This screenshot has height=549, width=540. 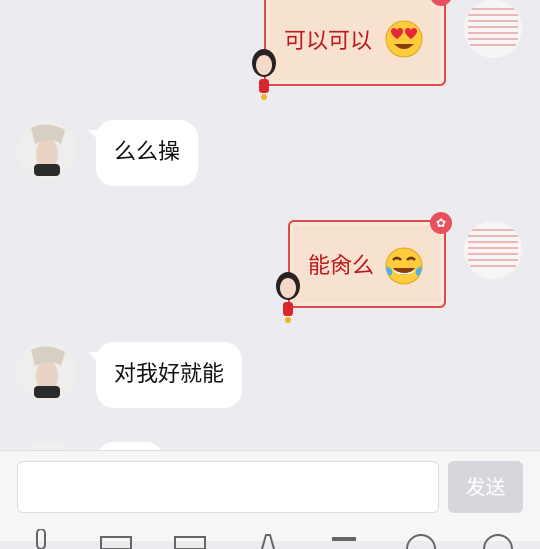 What do you see at coordinates (169, 374) in the screenshot?
I see `message-text: 对我好就能` at bounding box center [169, 374].